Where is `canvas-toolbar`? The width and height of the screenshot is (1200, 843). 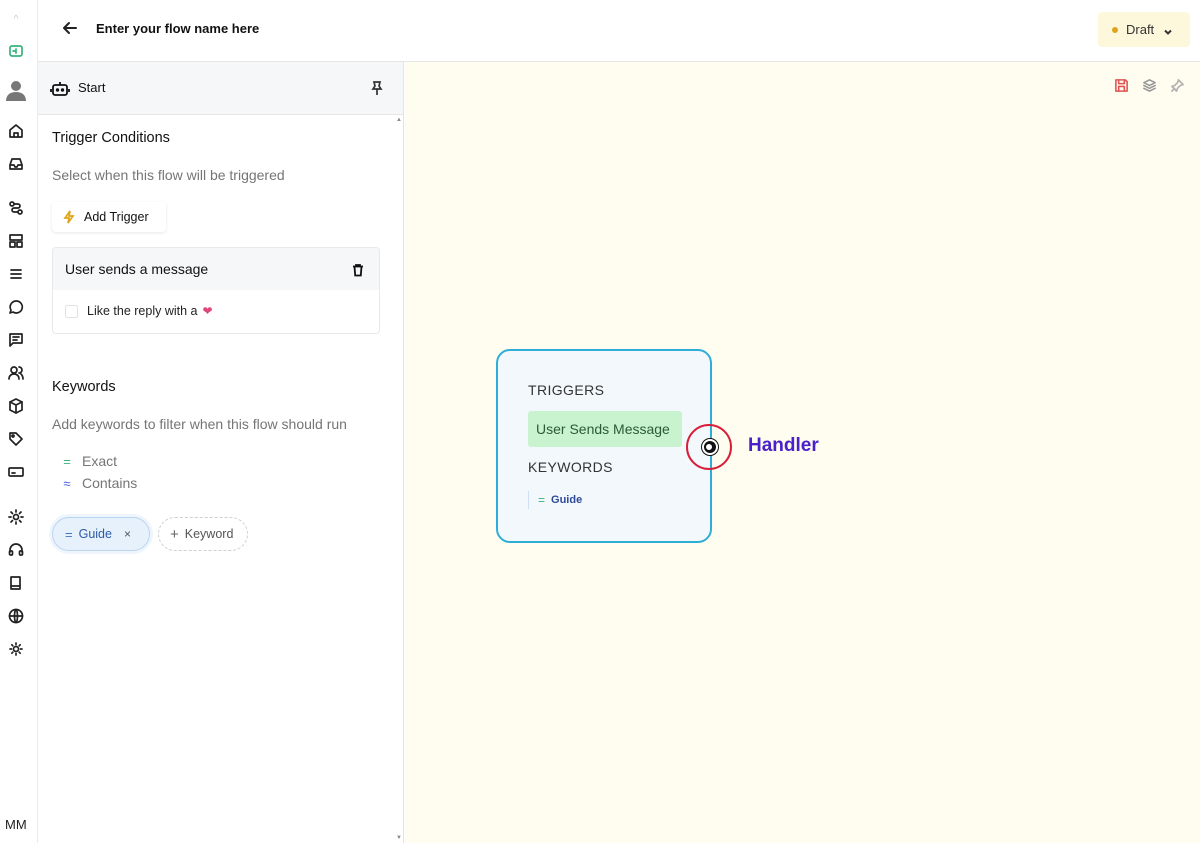
canvas-toolbar is located at coordinates (1150, 86).